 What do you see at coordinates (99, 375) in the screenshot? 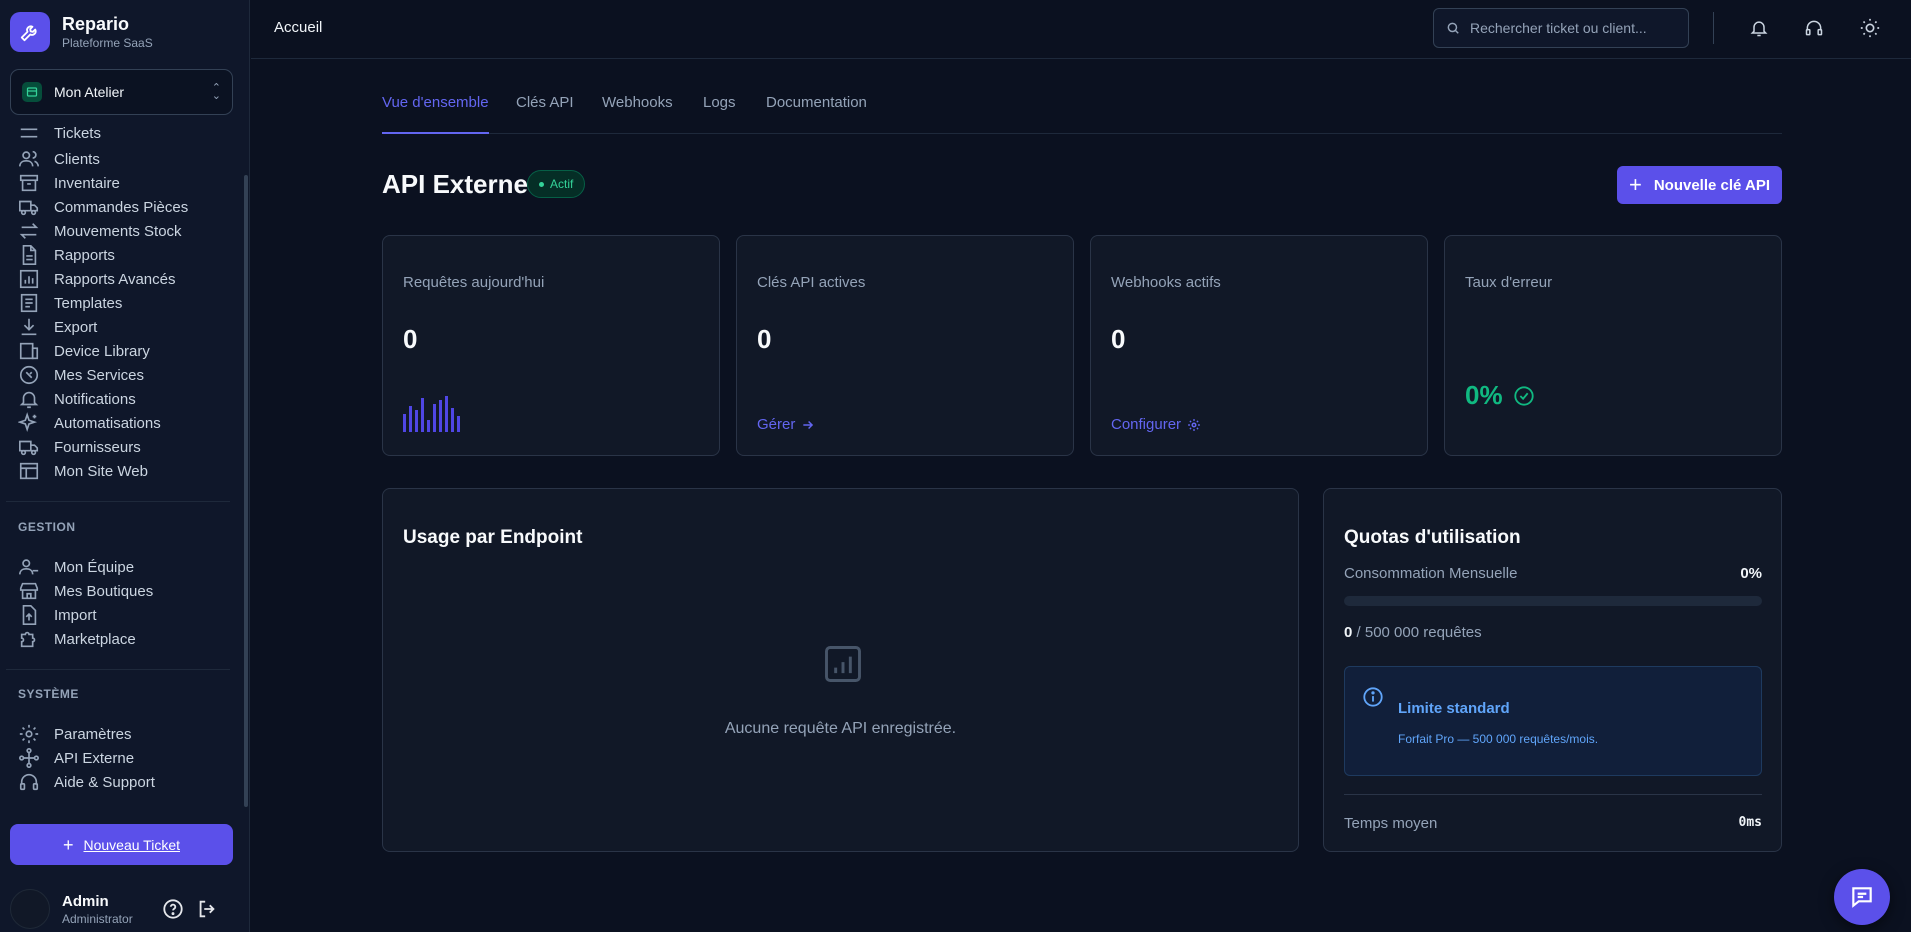
I see `sidebar-item-label: Mes Services` at bounding box center [99, 375].